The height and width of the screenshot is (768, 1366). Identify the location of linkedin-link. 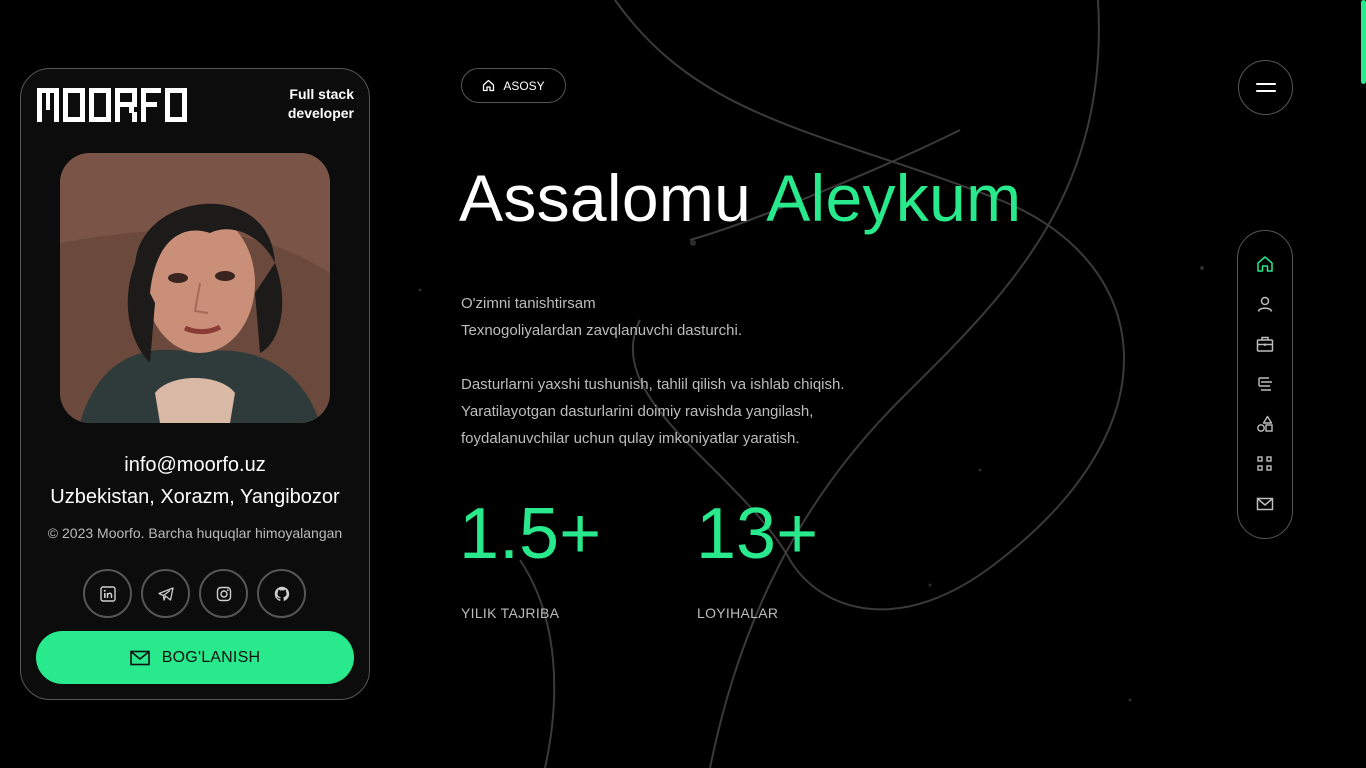
(107, 593).